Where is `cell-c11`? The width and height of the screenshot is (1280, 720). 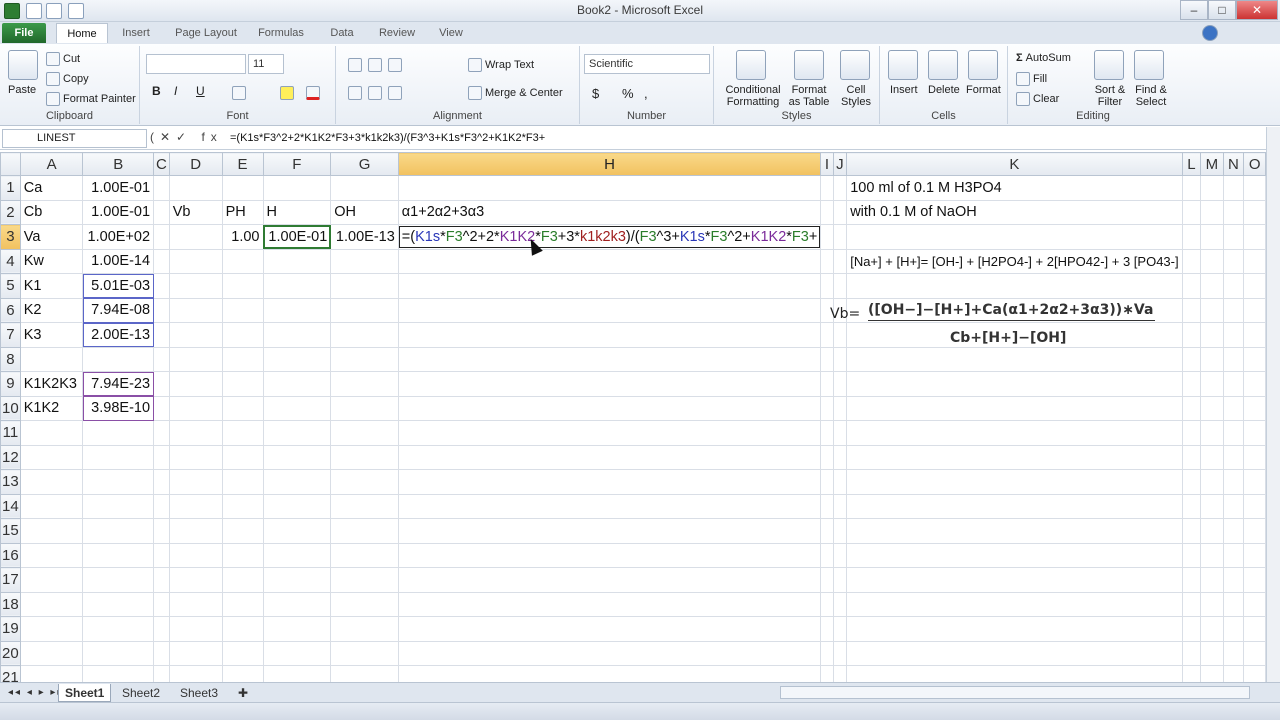 cell-c11 is located at coordinates (161, 433).